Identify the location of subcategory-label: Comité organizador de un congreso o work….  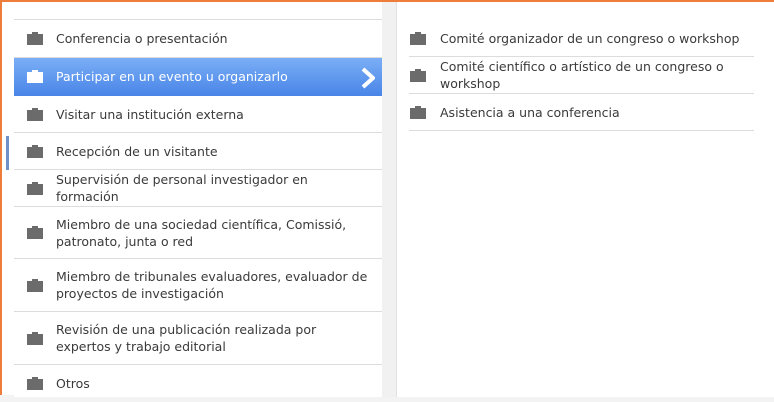
(590, 38).